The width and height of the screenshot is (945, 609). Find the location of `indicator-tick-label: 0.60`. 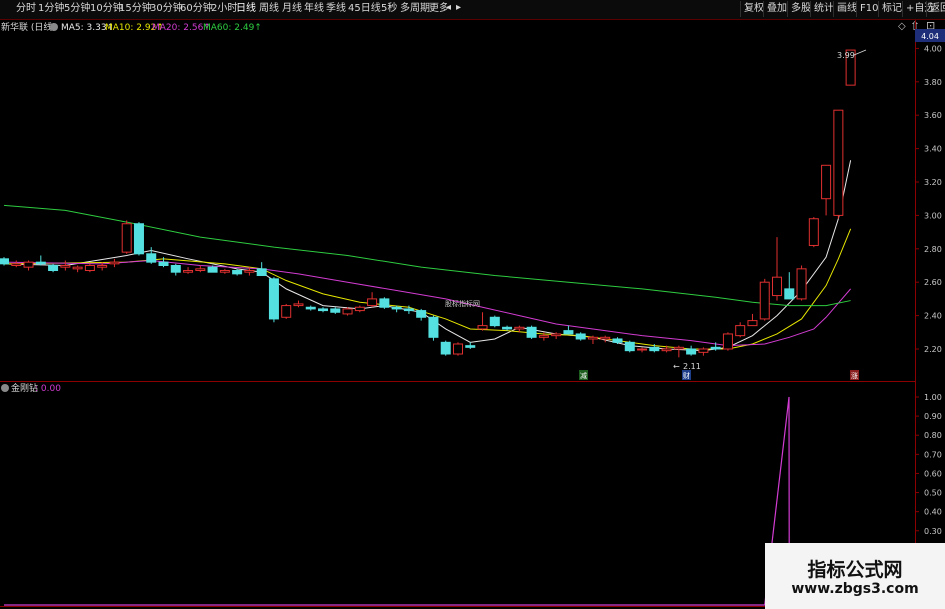

indicator-tick-label: 0.60 is located at coordinates (933, 473).